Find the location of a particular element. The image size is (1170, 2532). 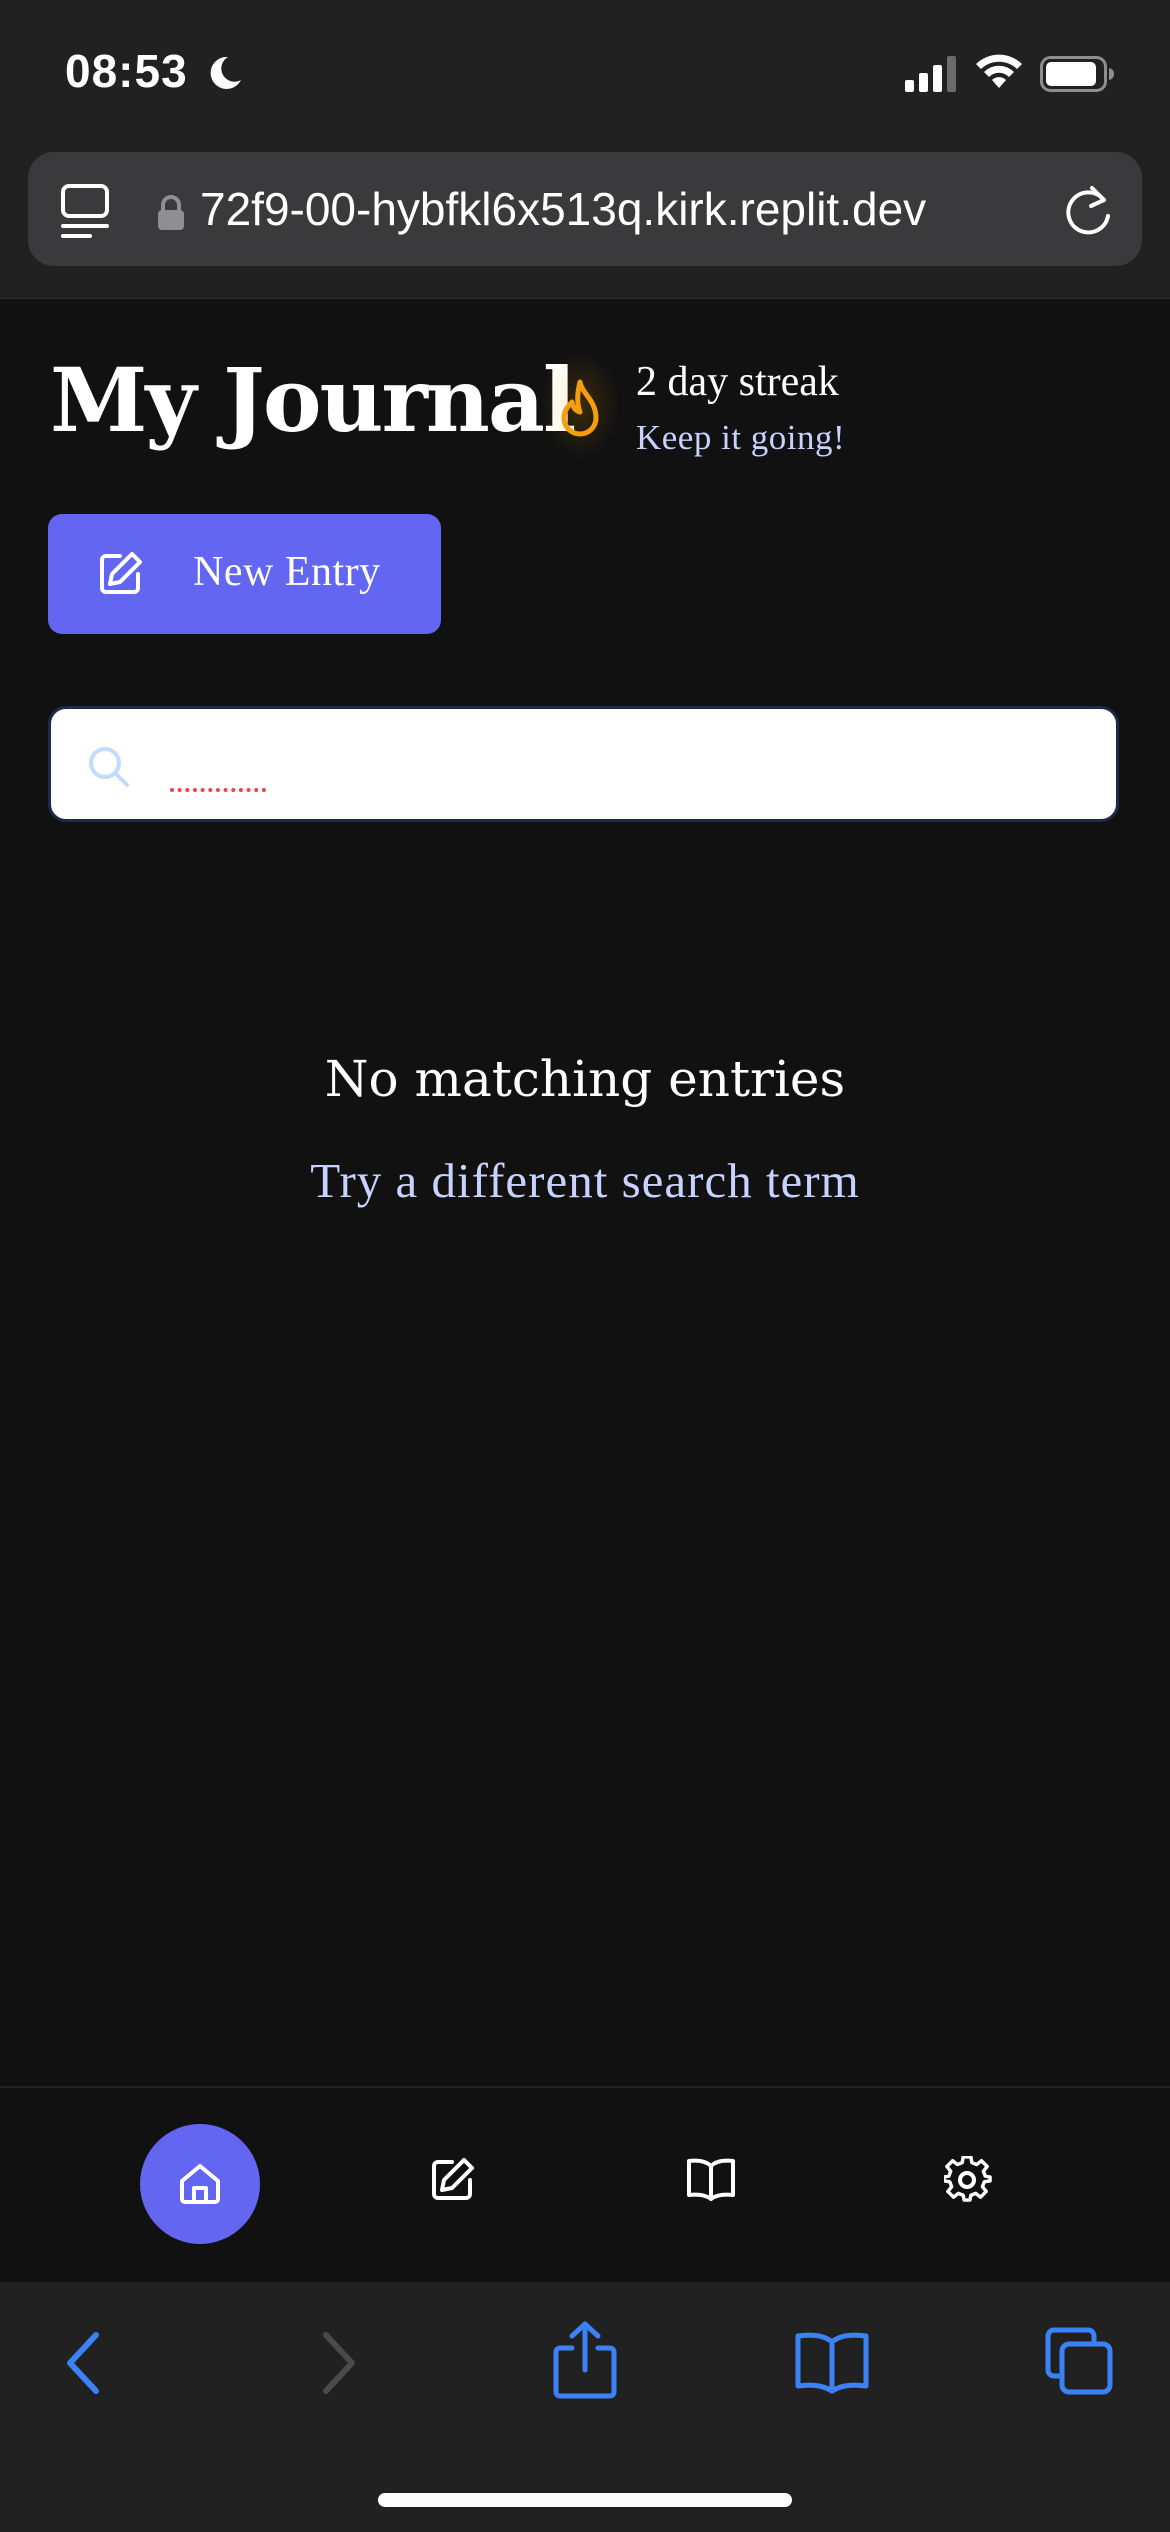

spellcheck-underline is located at coordinates (218, 788).